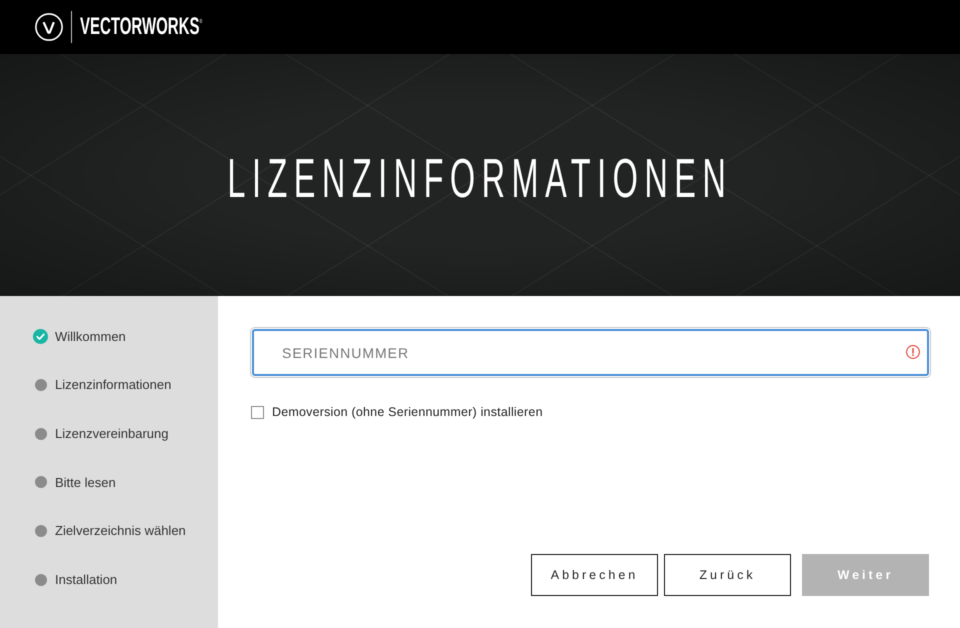 Image resolution: width=960 pixels, height=628 pixels. Describe the element at coordinates (90, 337) in the screenshot. I see `step-label: Willkommen` at that location.